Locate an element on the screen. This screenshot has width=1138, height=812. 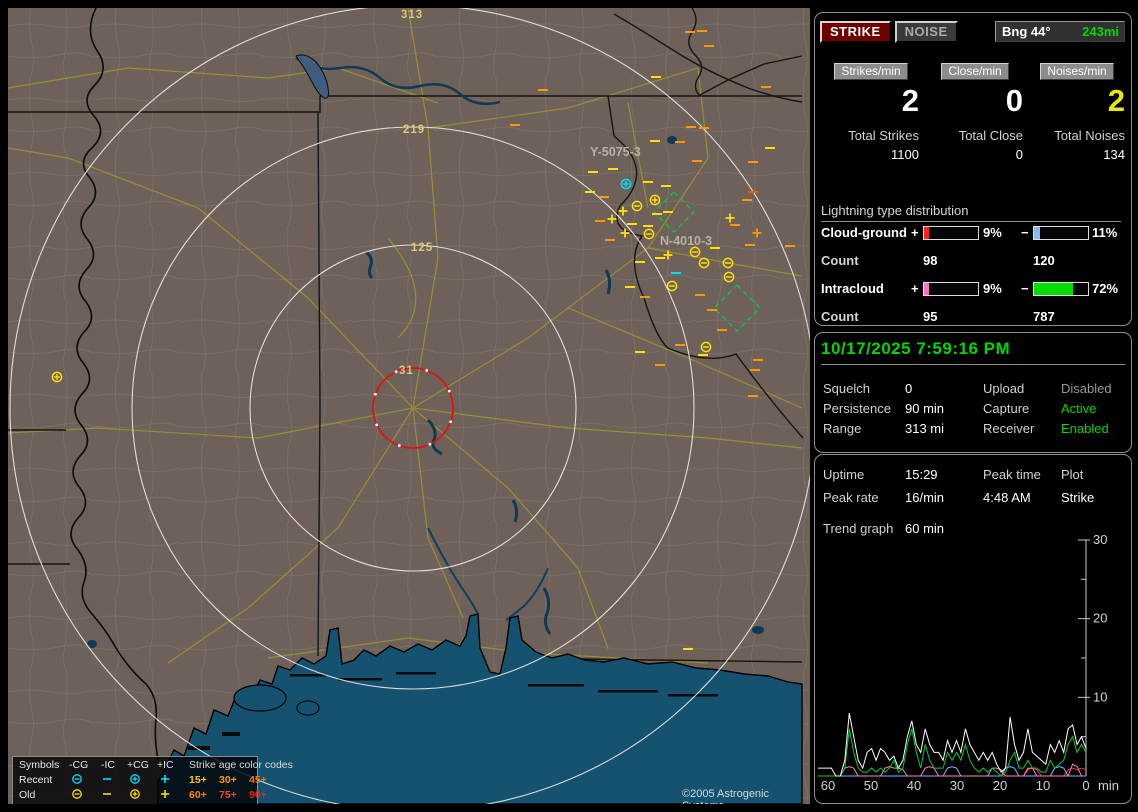
squelch-value: 0 is located at coordinates (909, 388).